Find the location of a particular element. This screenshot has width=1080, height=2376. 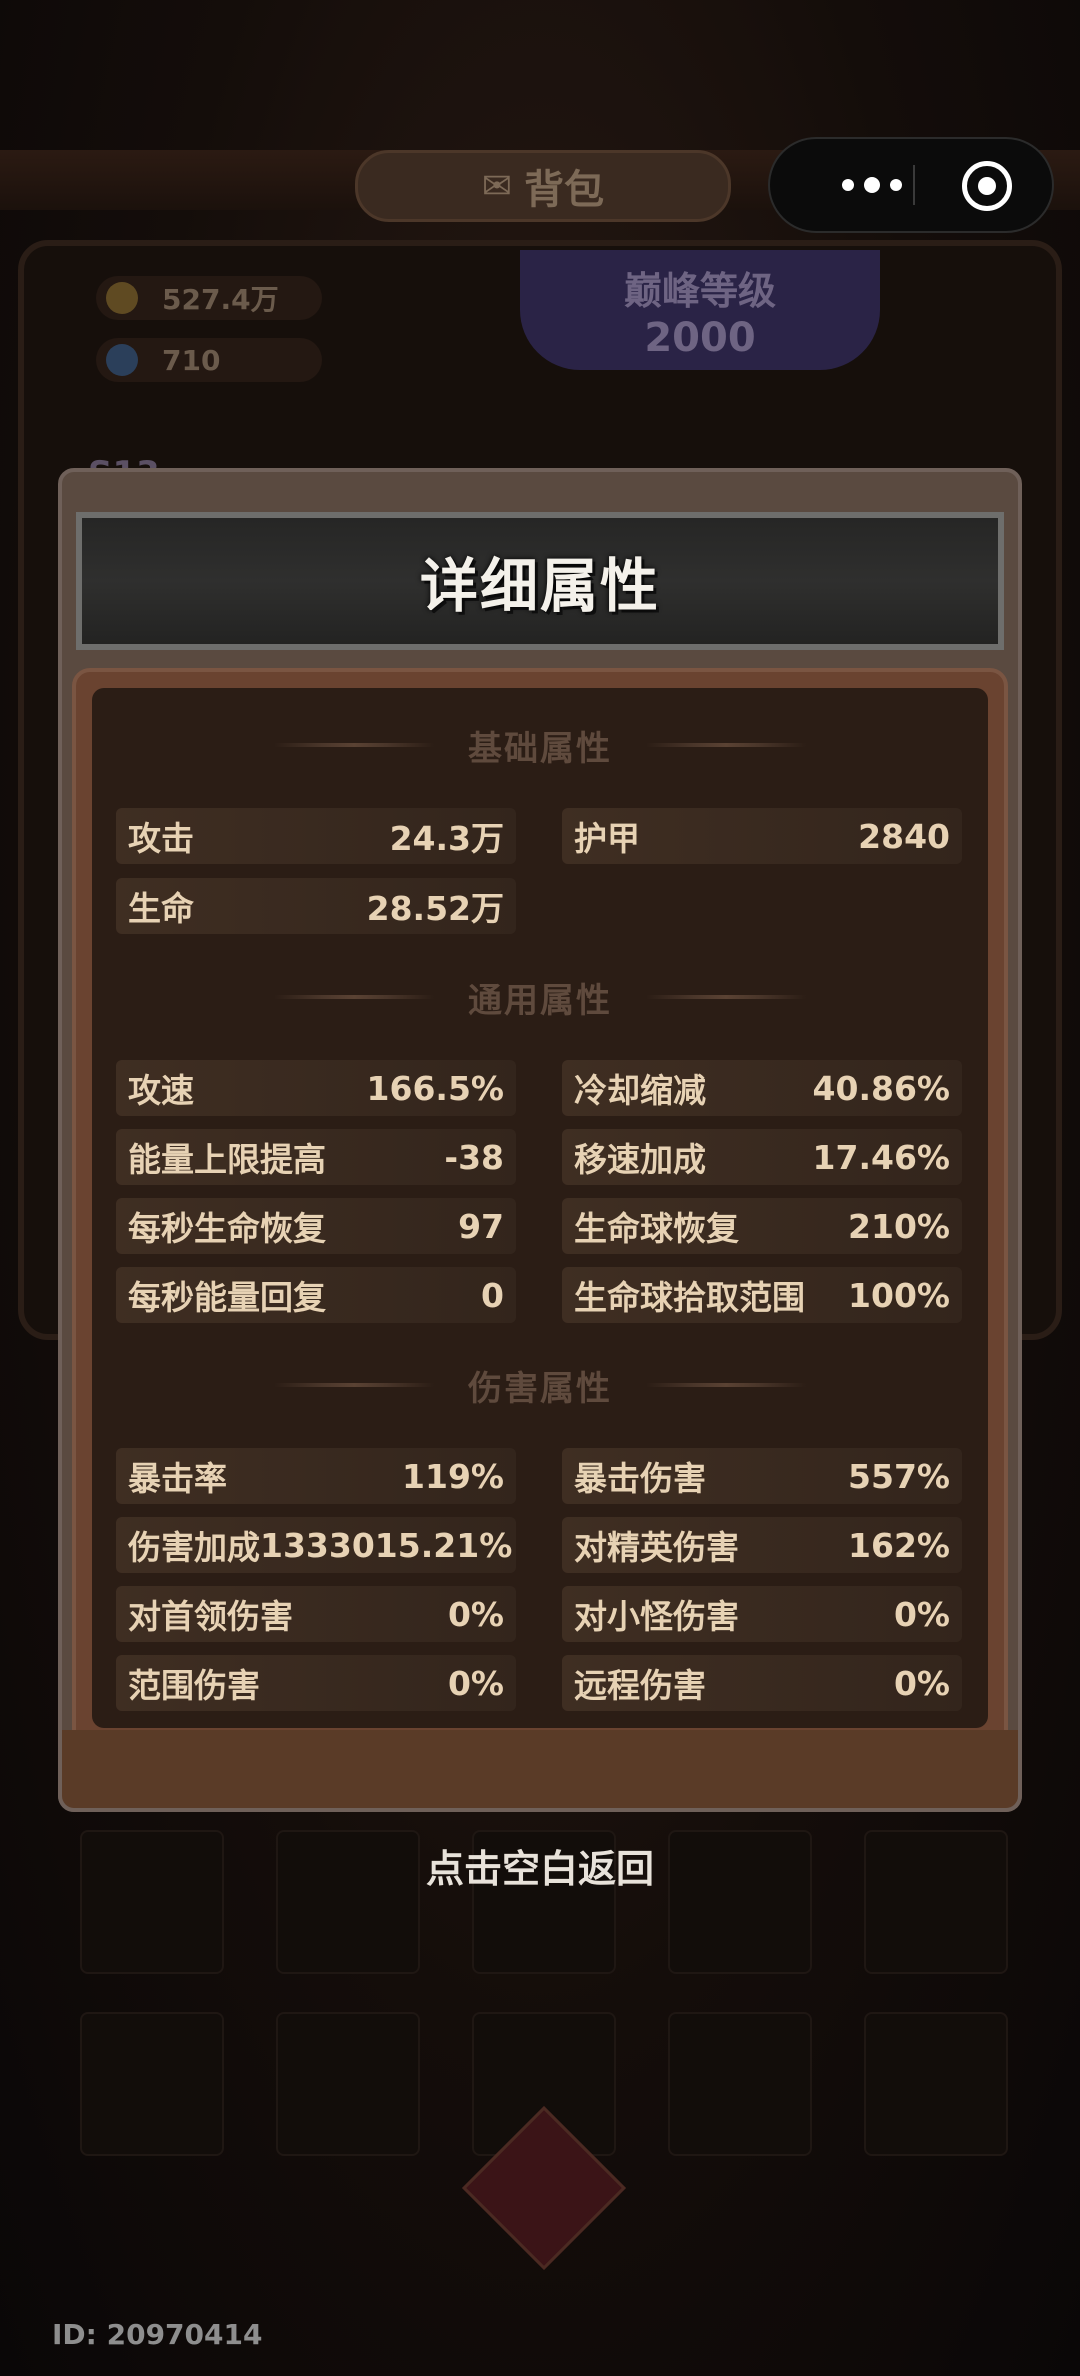

stat-name: 护甲 is located at coordinates (607, 838).